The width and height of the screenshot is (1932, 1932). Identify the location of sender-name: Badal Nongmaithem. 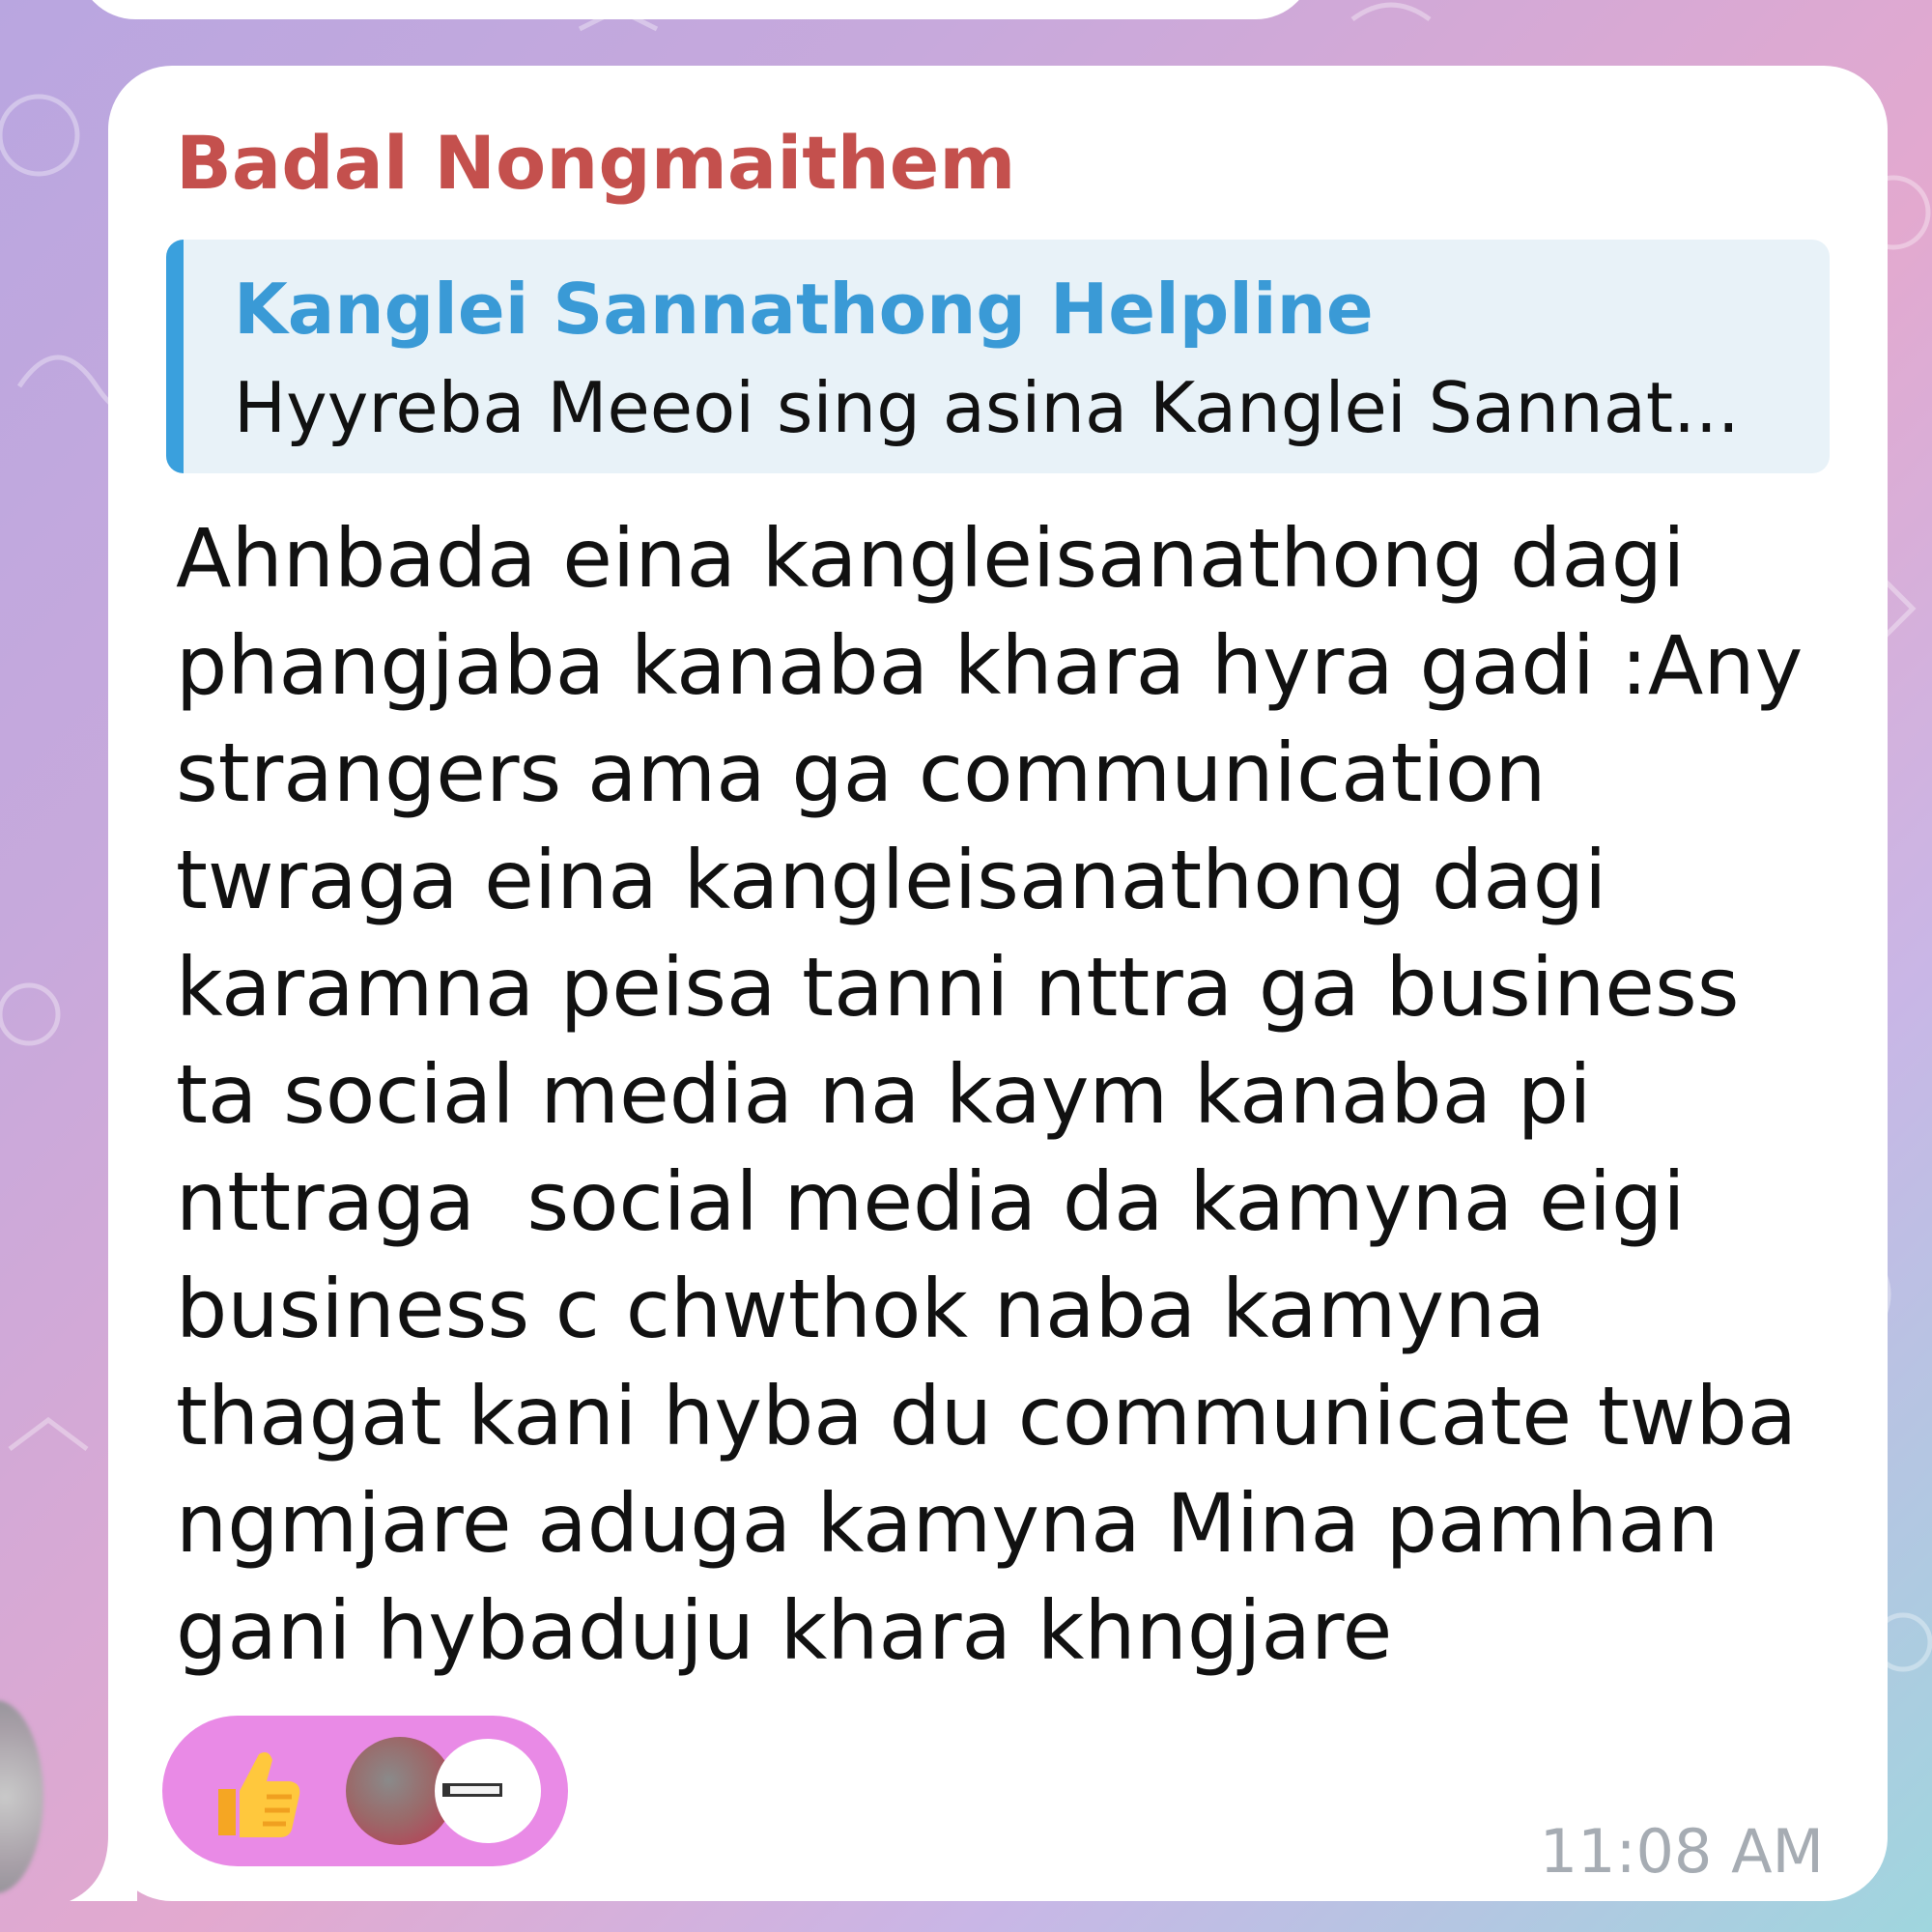
(595, 163).